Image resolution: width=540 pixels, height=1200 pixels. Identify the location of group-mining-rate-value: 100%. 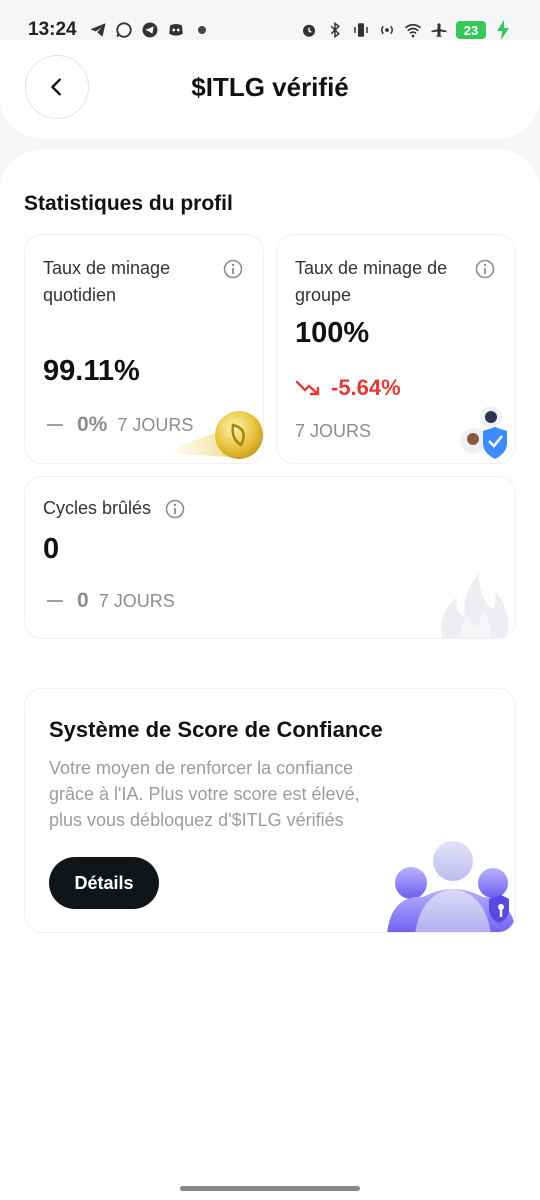
(332, 333).